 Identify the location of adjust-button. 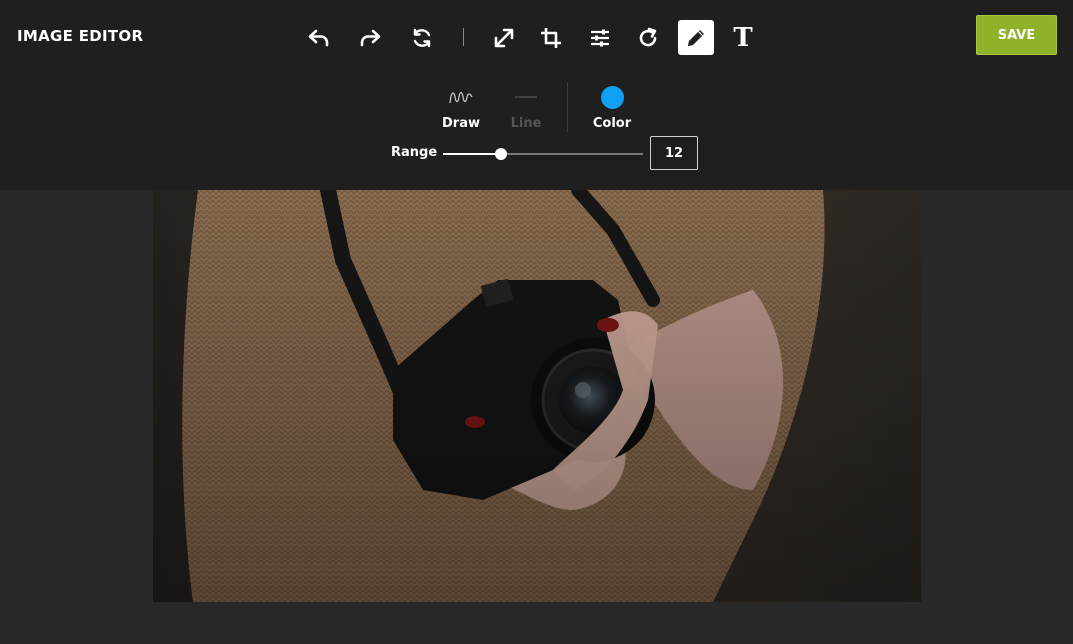
(600, 37).